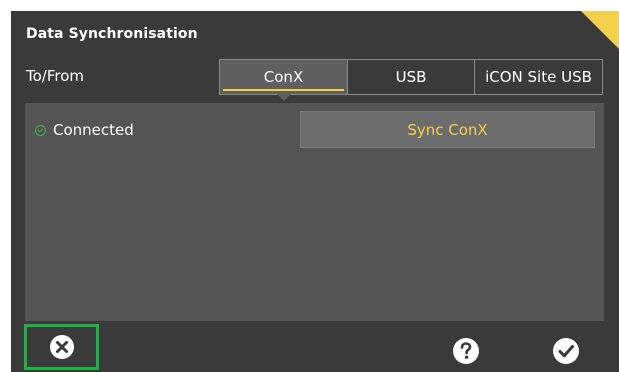 This screenshot has width=619, height=372. Describe the element at coordinates (283, 97) in the screenshot. I see `tab-pointer-icon` at that location.